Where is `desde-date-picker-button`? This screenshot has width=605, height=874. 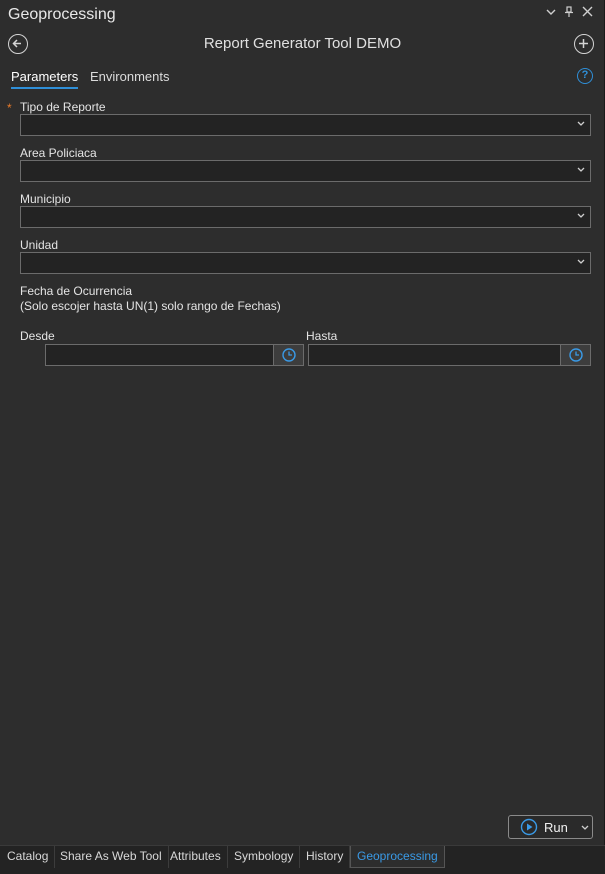 desde-date-picker-button is located at coordinates (288, 355).